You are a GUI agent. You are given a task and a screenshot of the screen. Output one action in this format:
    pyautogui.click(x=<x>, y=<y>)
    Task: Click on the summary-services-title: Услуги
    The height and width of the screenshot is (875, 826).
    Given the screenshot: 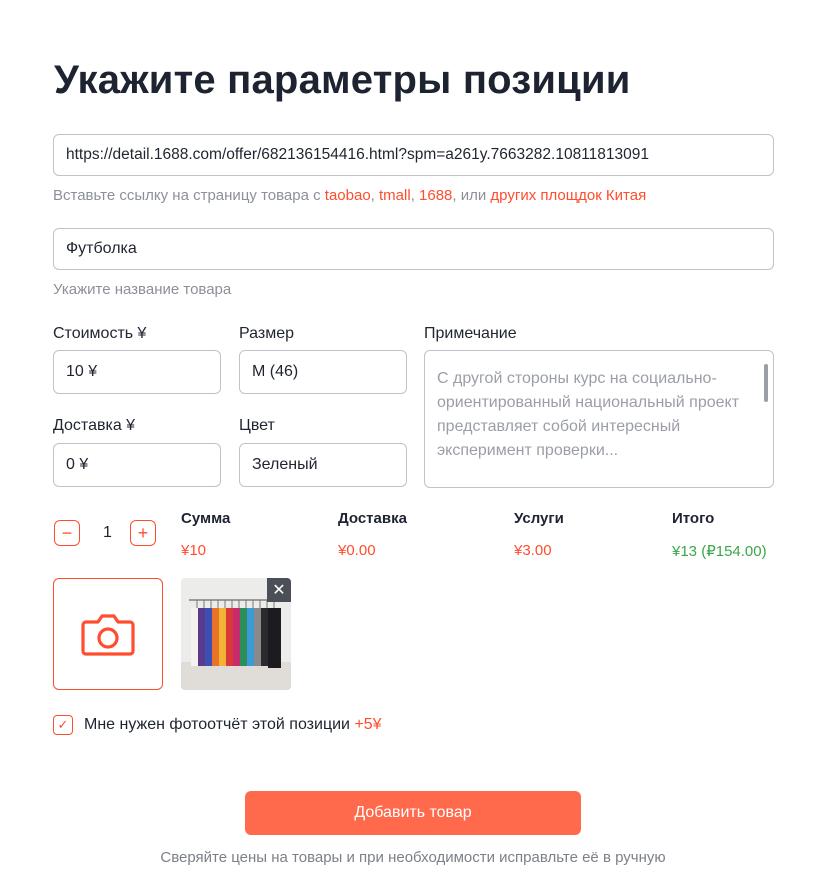 What is the action you would take?
    pyautogui.click(x=539, y=518)
    